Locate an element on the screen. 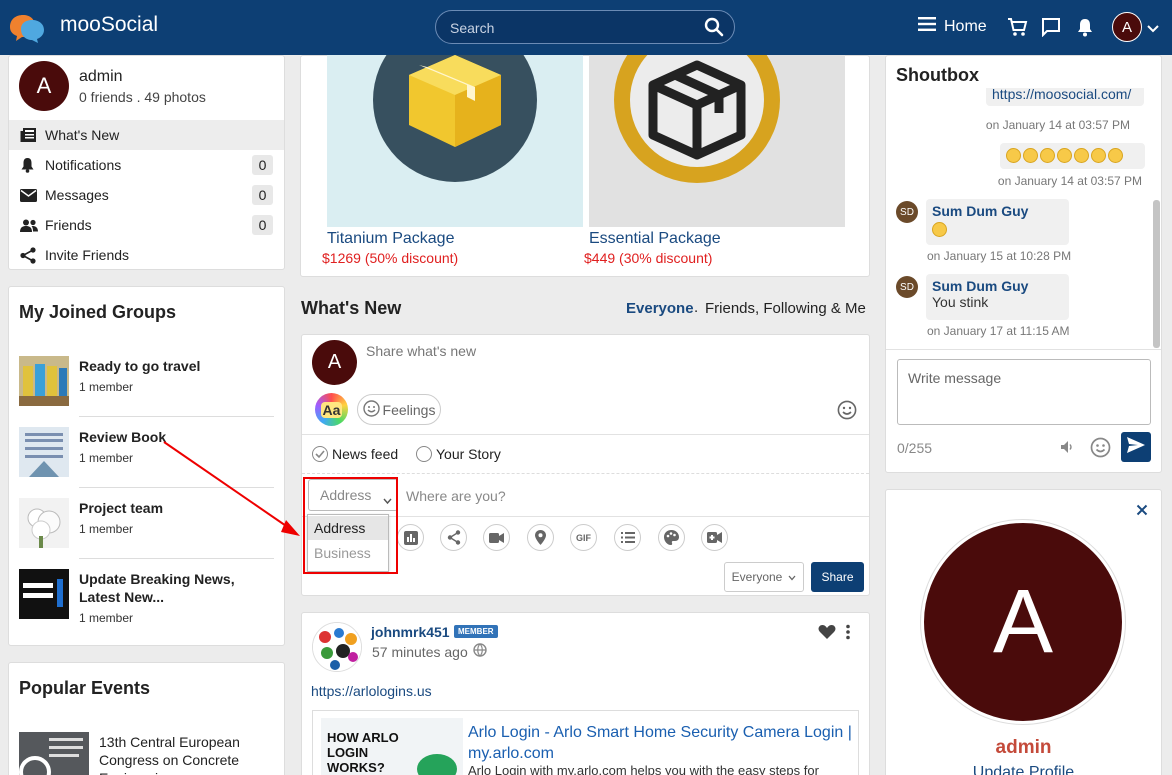  shout-time: on January 17 at 11:15 AM is located at coordinates (998, 331).